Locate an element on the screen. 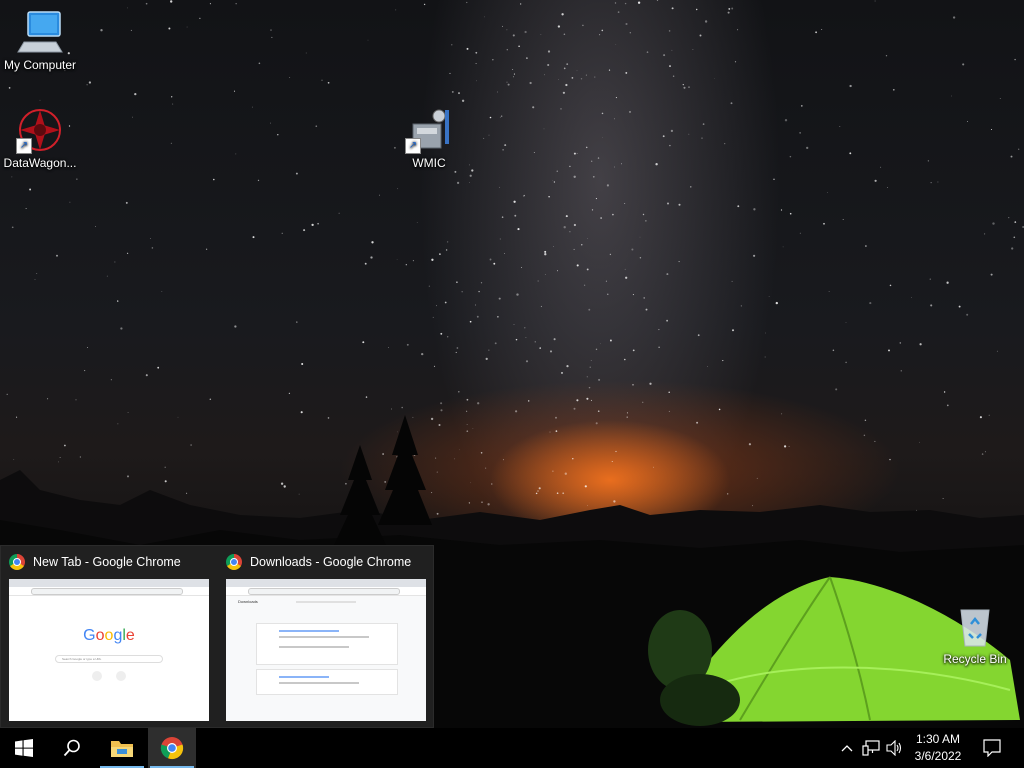 The image size is (1024, 768). clock-date: 3/6/2022 is located at coordinates (938, 756).